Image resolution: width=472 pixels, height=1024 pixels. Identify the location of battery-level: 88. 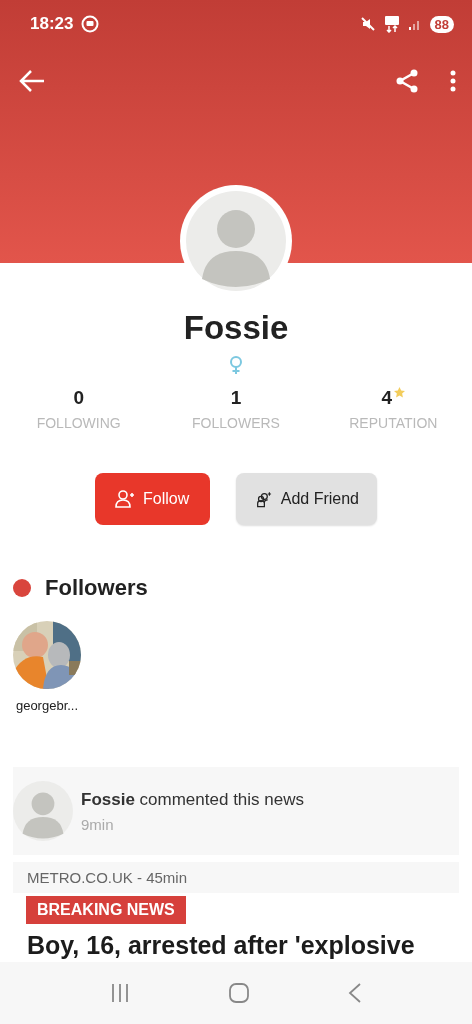
(441, 24).